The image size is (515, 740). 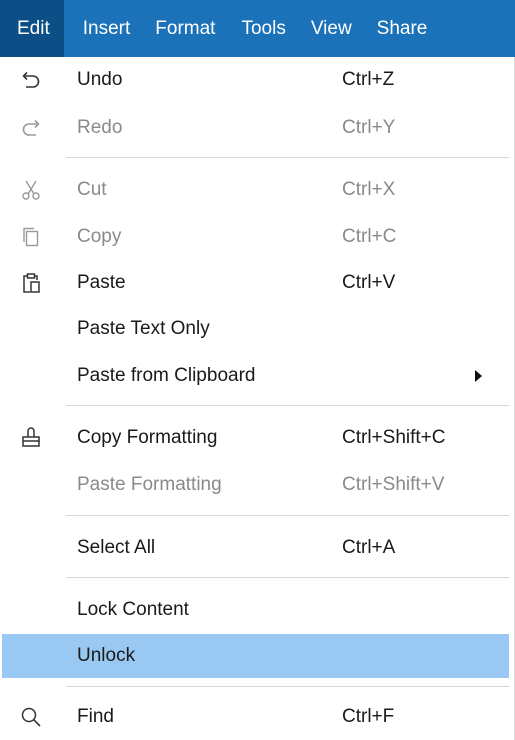 I want to click on menu-item-shortcut: Ctrl+Y, so click(x=369, y=127).